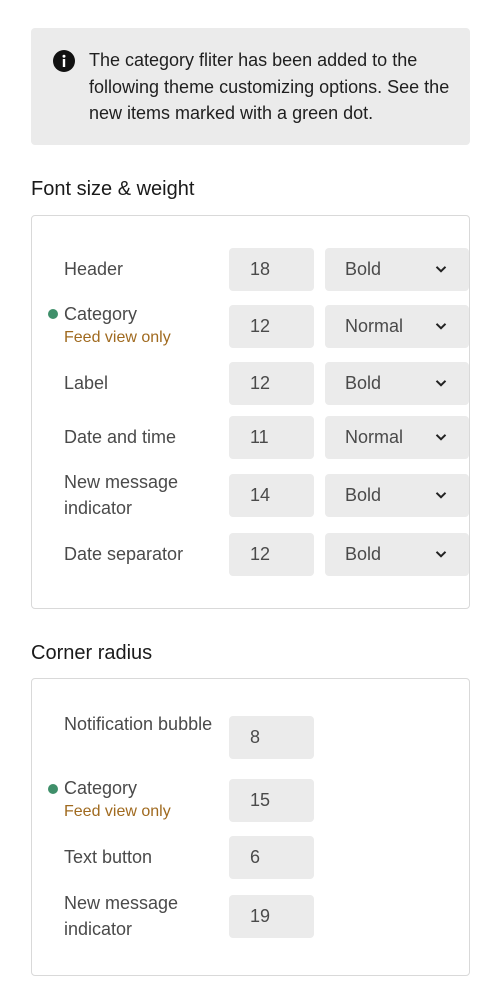  Describe the element at coordinates (271, 437) in the screenshot. I see `font-size-input-date-time: 11` at that location.